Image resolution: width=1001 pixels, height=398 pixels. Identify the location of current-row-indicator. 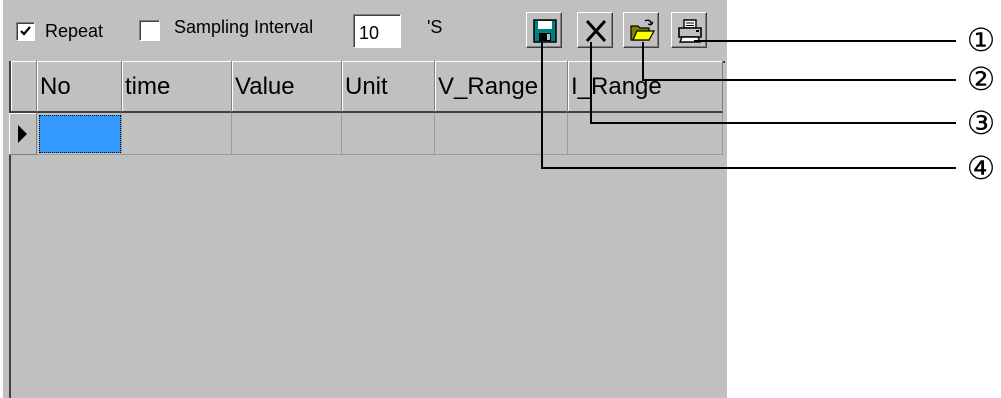
(23, 134).